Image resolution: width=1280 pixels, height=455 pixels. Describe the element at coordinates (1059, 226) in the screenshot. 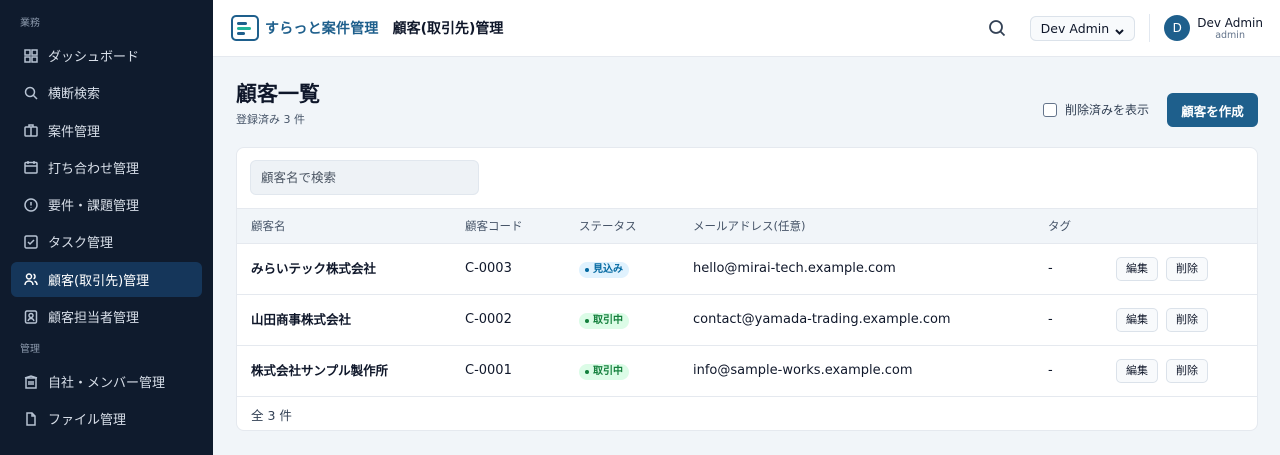

I see `column-header-tag: タグ` at that location.